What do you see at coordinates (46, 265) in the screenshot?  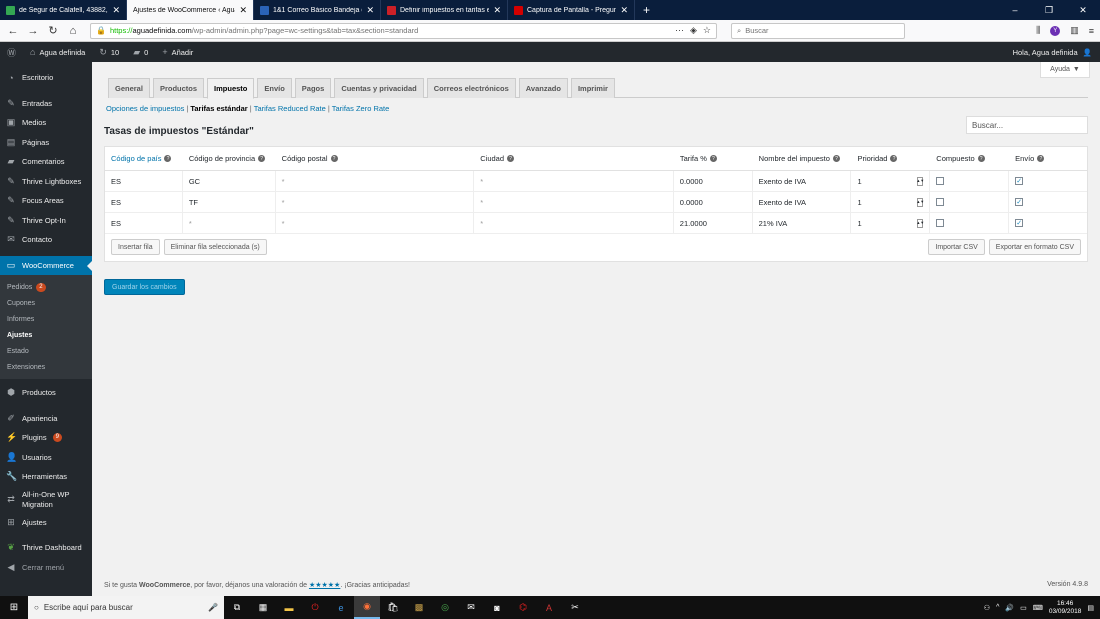 I see `sidebar-item-woocommerce: ▭ WooCommerce` at bounding box center [46, 265].